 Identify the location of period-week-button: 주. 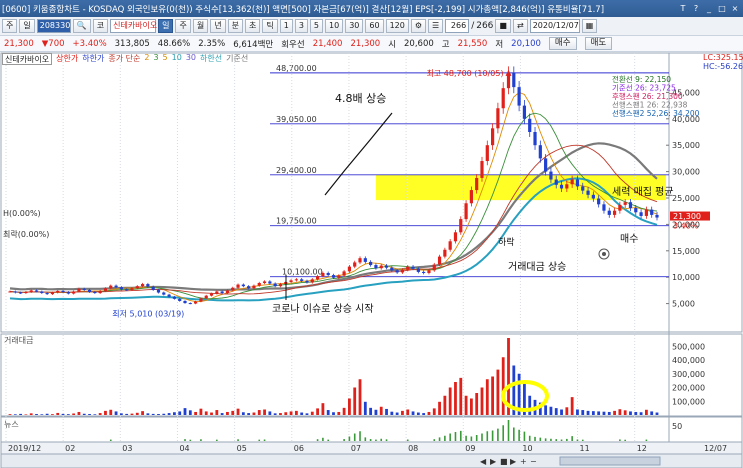
(183, 26).